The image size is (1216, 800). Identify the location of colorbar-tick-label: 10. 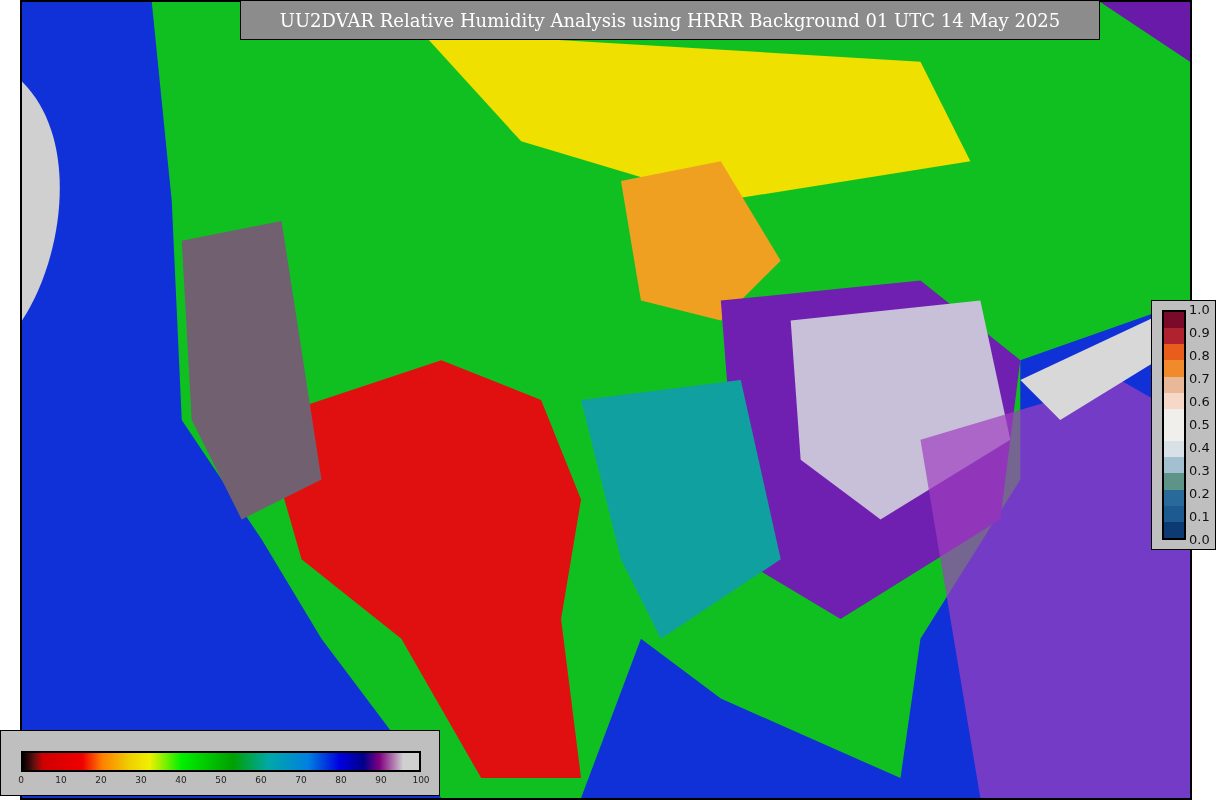
(61, 780).